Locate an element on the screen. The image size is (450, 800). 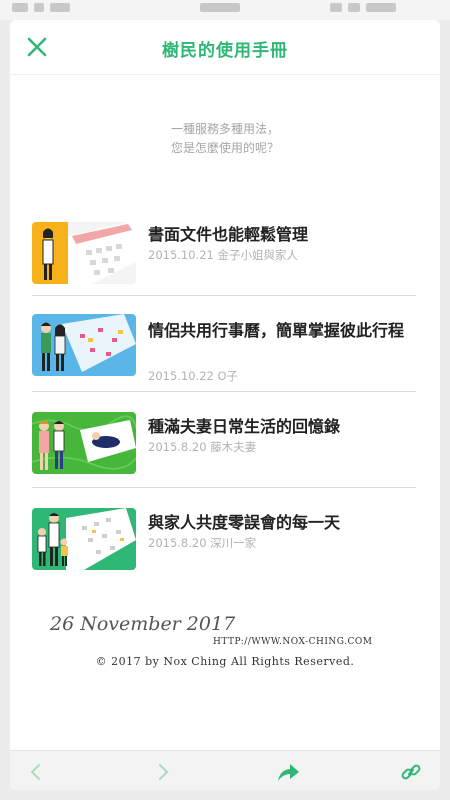
article-item-couple-calendar: 情侶共用行事曆，簡單掌握彼此行程 2015.10.22 O子 is located at coordinates (224, 344).